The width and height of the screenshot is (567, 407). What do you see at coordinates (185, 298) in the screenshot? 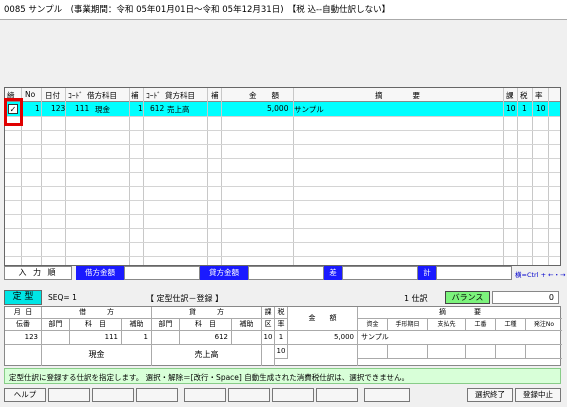
I see `mode-label: 【 定型仕訳－登録 】` at bounding box center [185, 298].